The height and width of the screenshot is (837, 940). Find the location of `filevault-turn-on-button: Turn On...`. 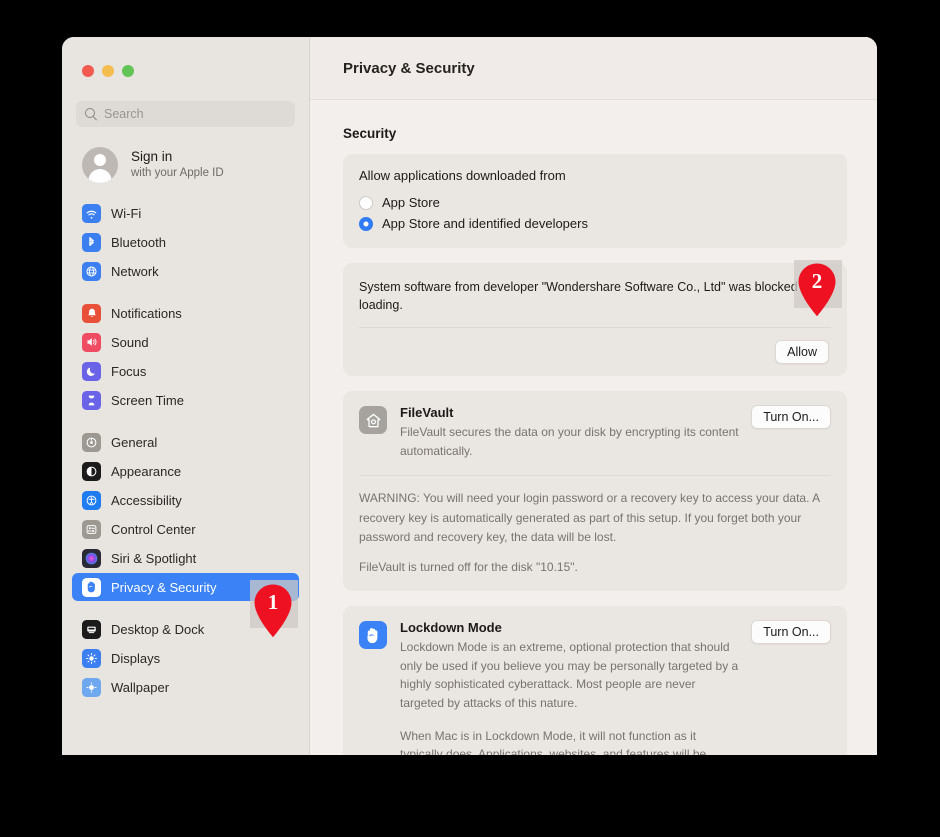

filevault-turn-on-button: Turn On... is located at coordinates (791, 417).